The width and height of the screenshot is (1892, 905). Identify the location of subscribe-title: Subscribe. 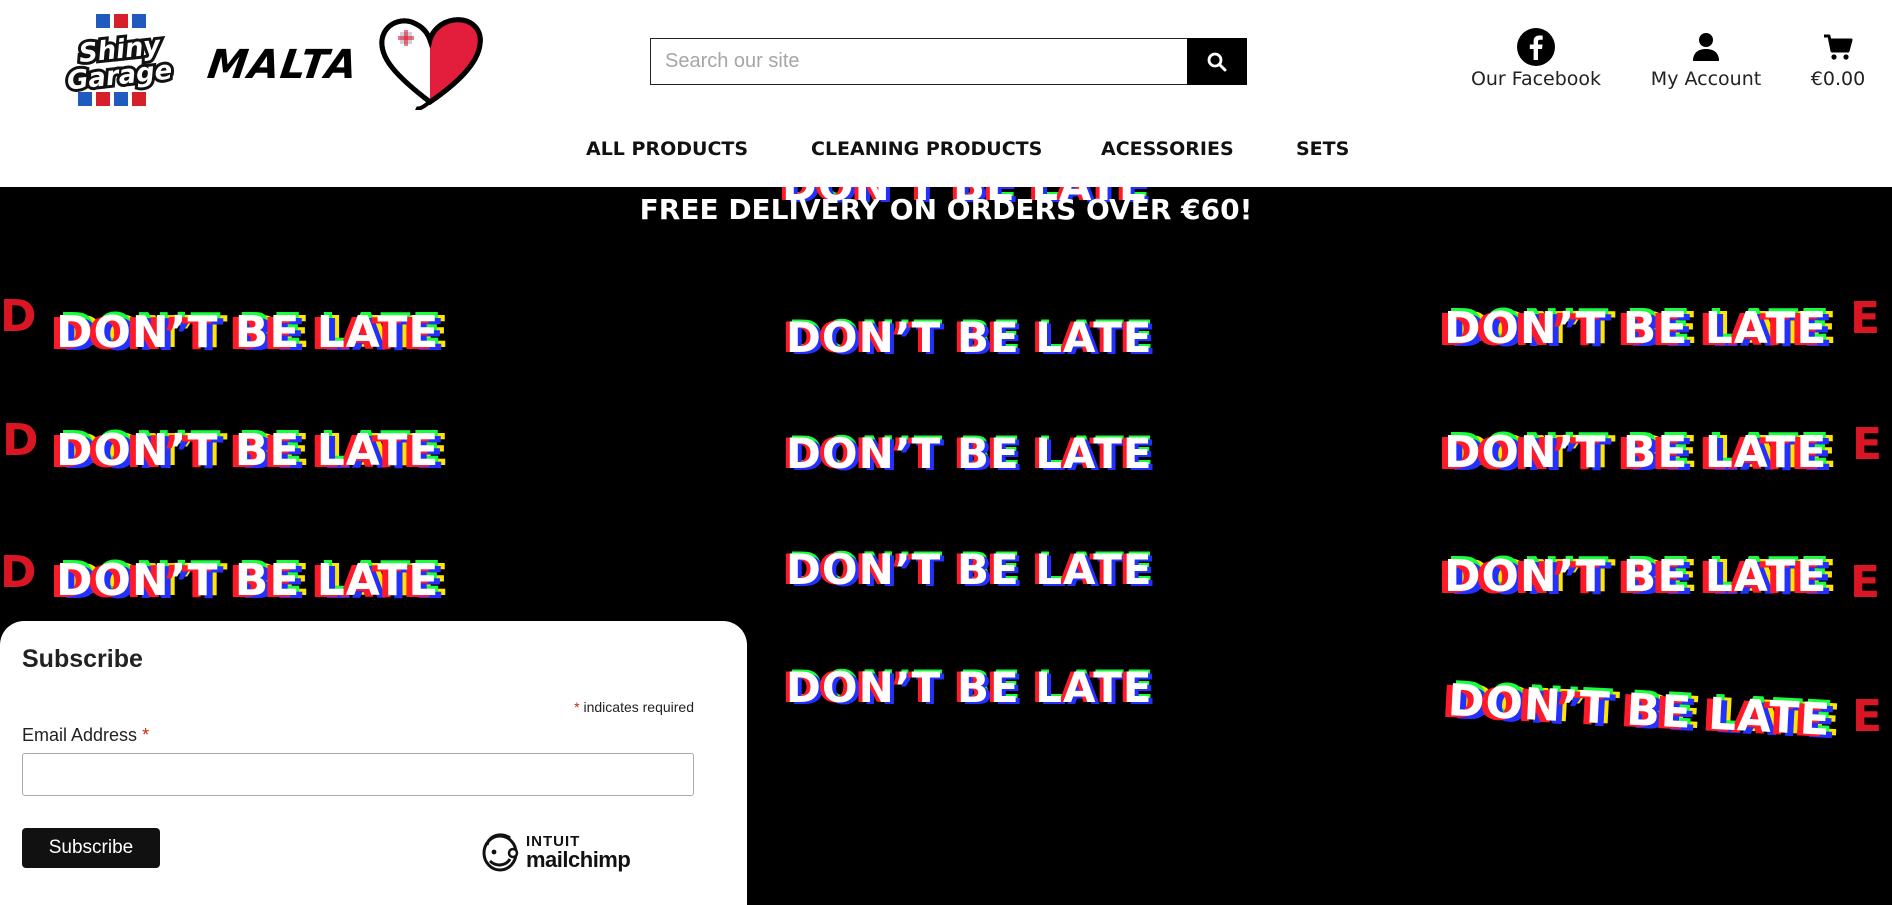
(82, 659).